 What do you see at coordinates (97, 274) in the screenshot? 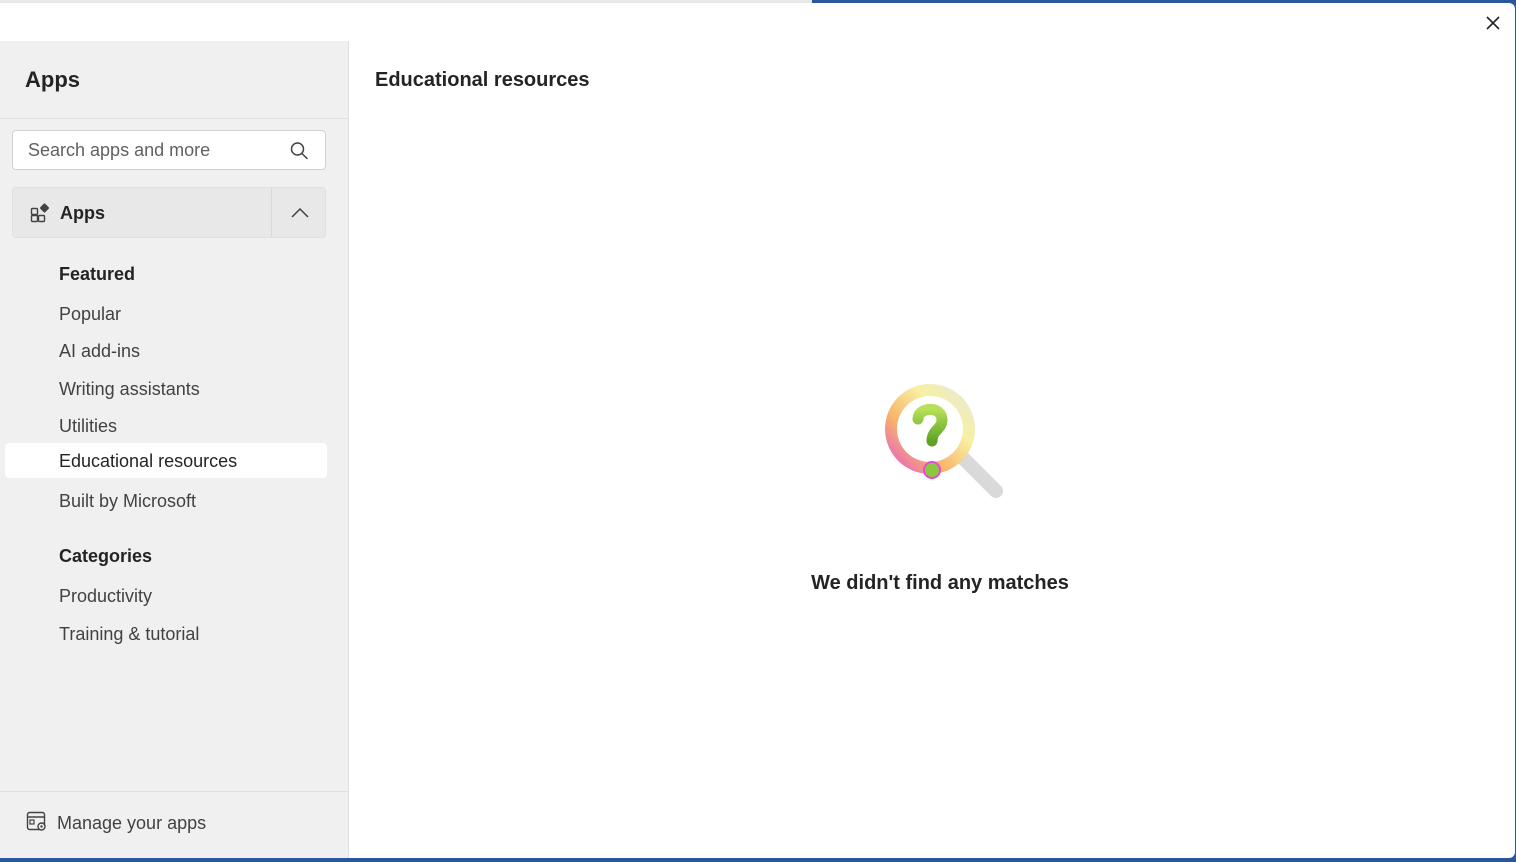
I see `featured-heading: Featured` at bounding box center [97, 274].